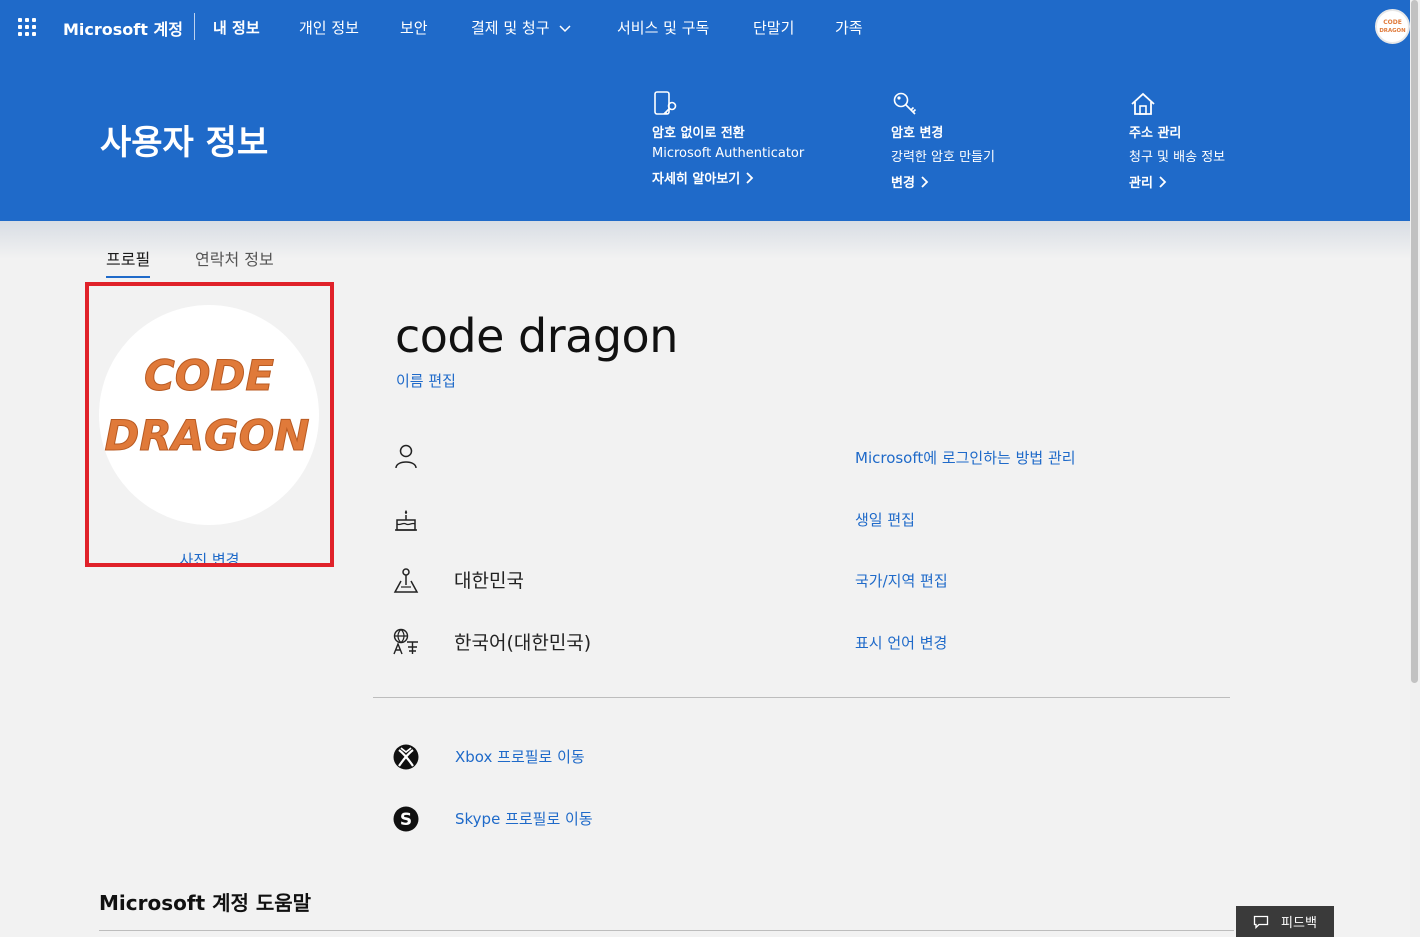 This screenshot has height=937, width=1420. Describe the element at coordinates (905, 104) in the screenshot. I see `key-icon` at that location.